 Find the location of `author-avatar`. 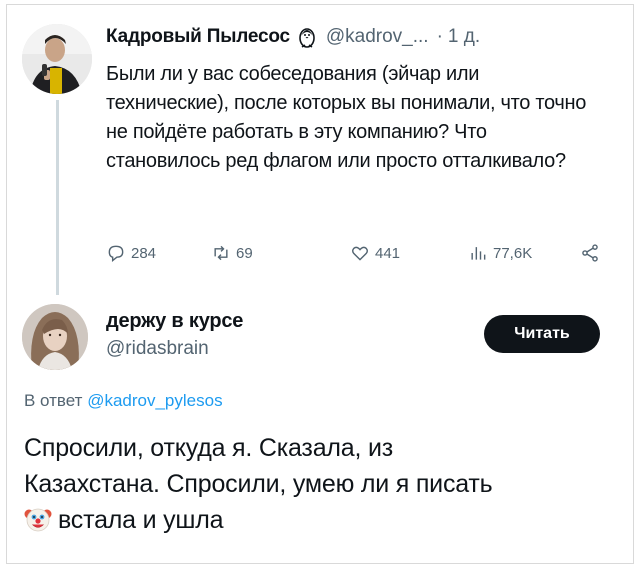

author-avatar is located at coordinates (57, 59).